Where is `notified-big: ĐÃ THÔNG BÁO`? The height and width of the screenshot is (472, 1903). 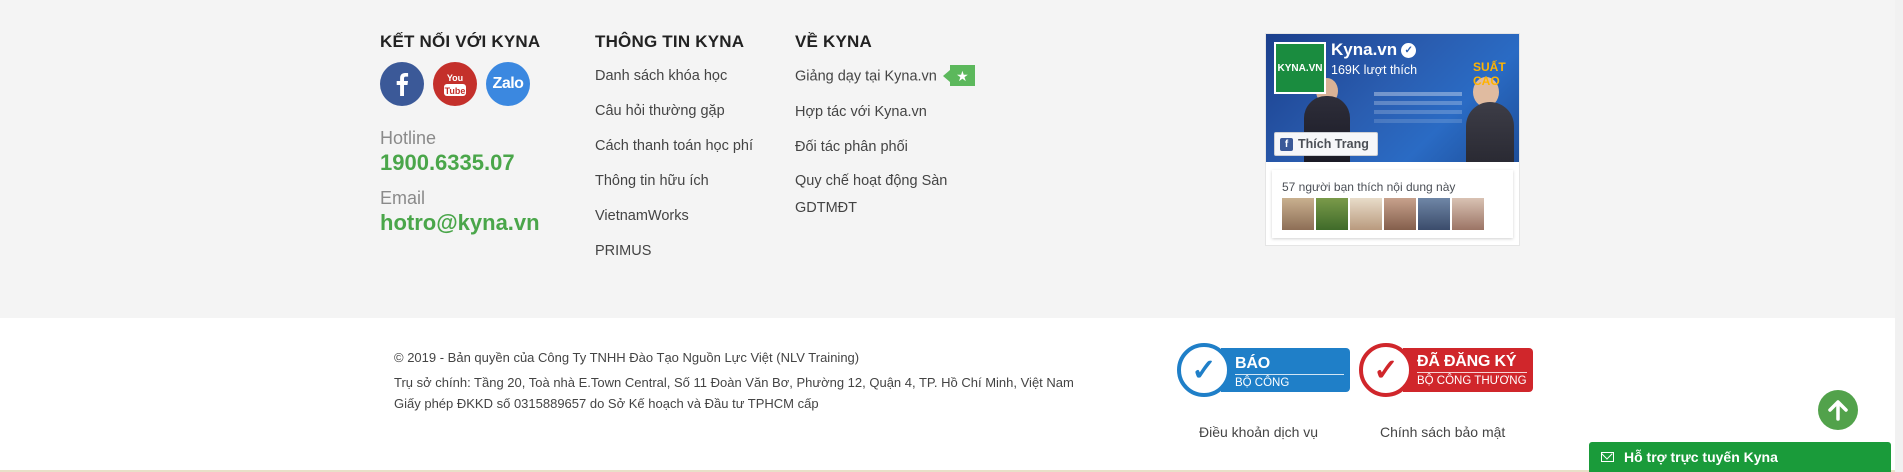
notified-big: ĐÃ THÔNG BÁO is located at coordinates (1277, 353).